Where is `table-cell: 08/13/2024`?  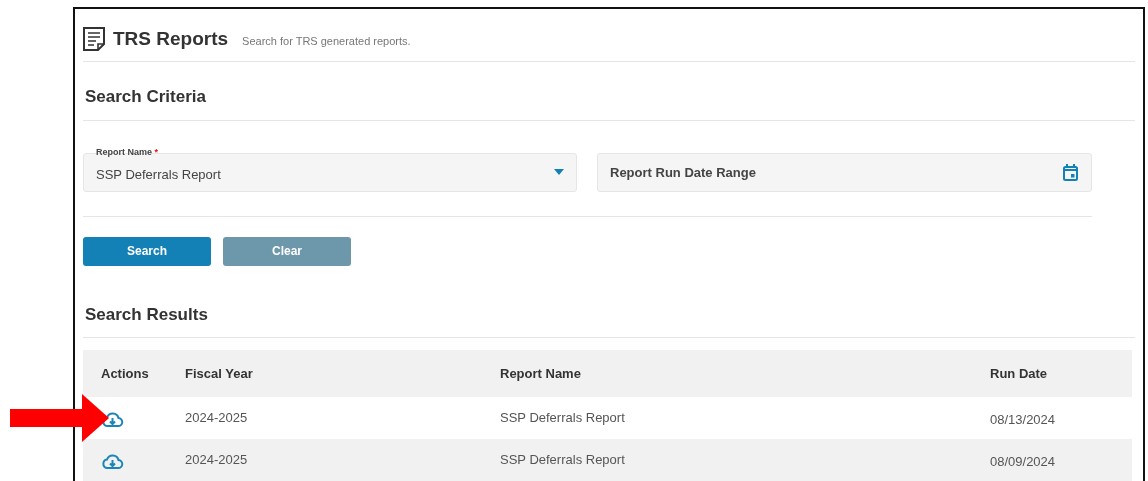
table-cell: 08/13/2024 is located at coordinates (1023, 420).